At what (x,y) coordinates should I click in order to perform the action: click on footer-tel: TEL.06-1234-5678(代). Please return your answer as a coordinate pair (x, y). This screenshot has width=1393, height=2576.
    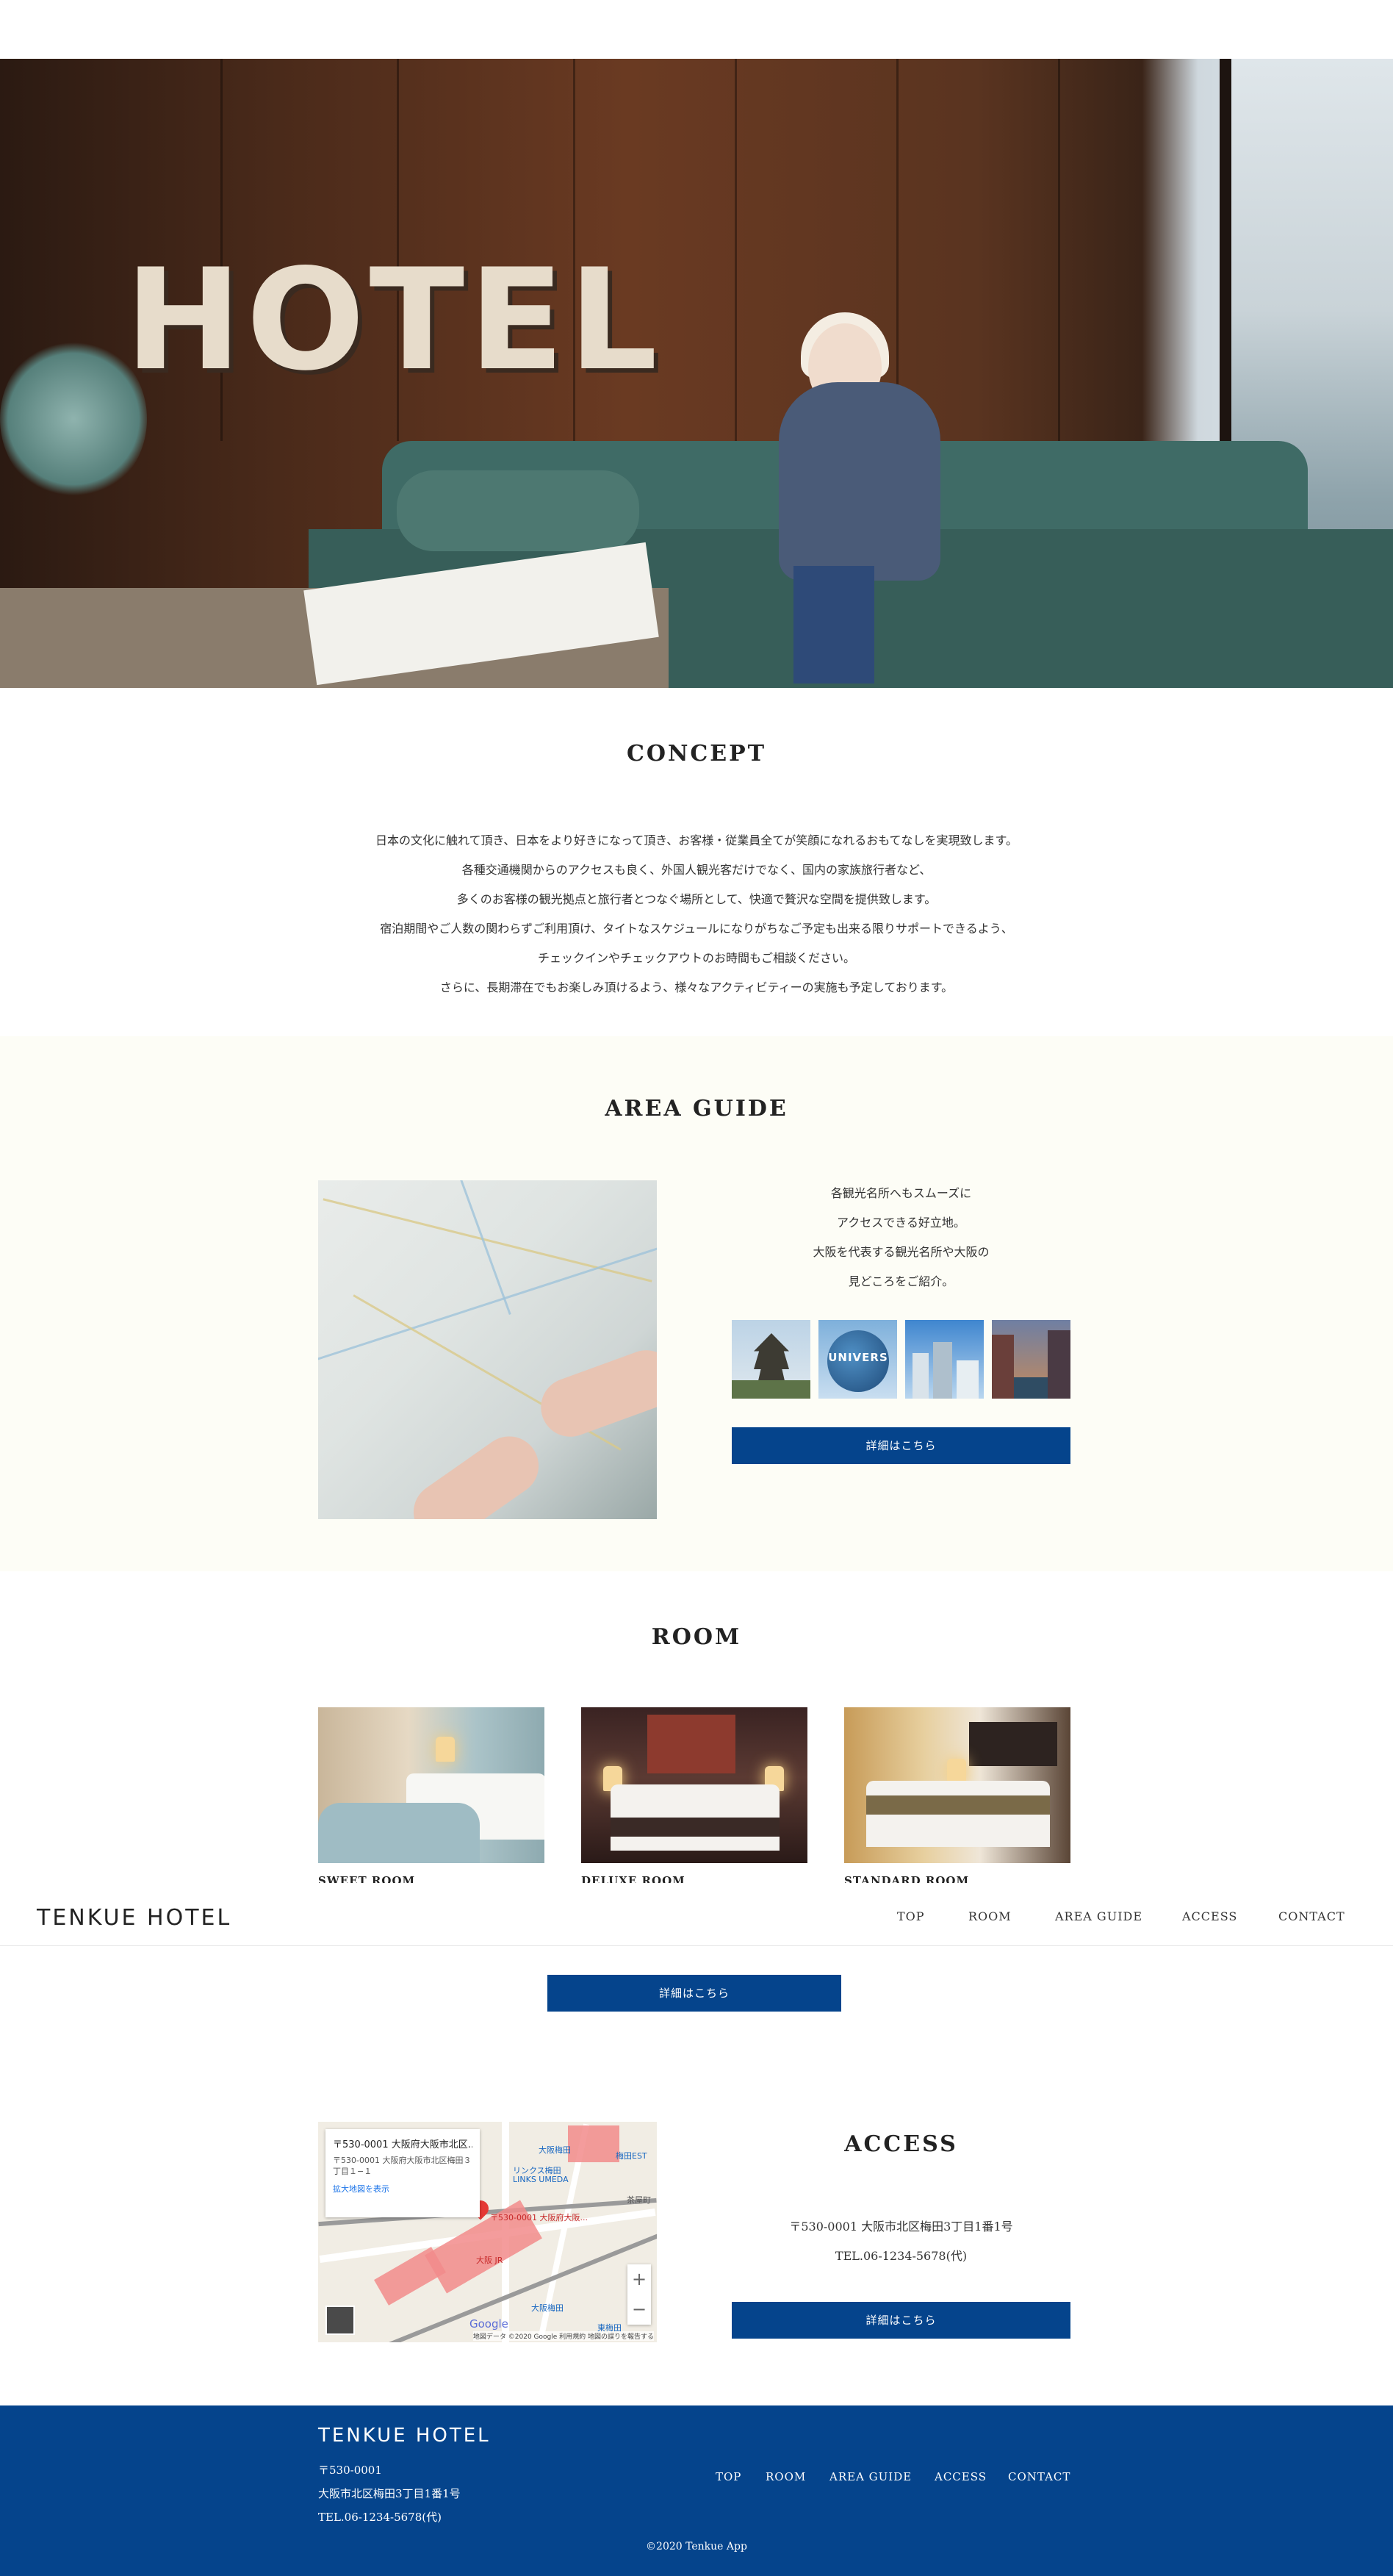
    Looking at the image, I should click on (380, 2517).